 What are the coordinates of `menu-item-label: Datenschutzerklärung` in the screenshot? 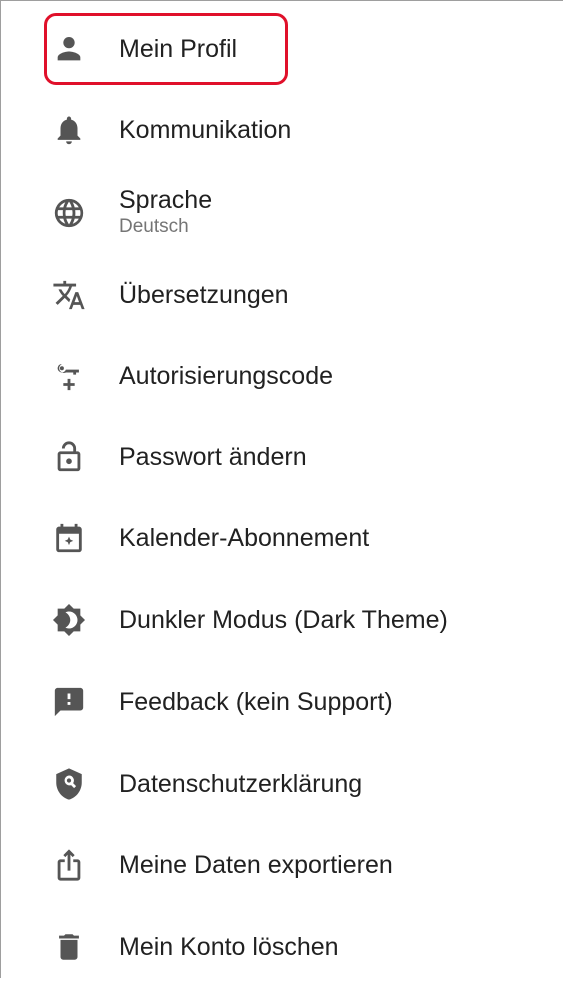 It's located at (241, 784).